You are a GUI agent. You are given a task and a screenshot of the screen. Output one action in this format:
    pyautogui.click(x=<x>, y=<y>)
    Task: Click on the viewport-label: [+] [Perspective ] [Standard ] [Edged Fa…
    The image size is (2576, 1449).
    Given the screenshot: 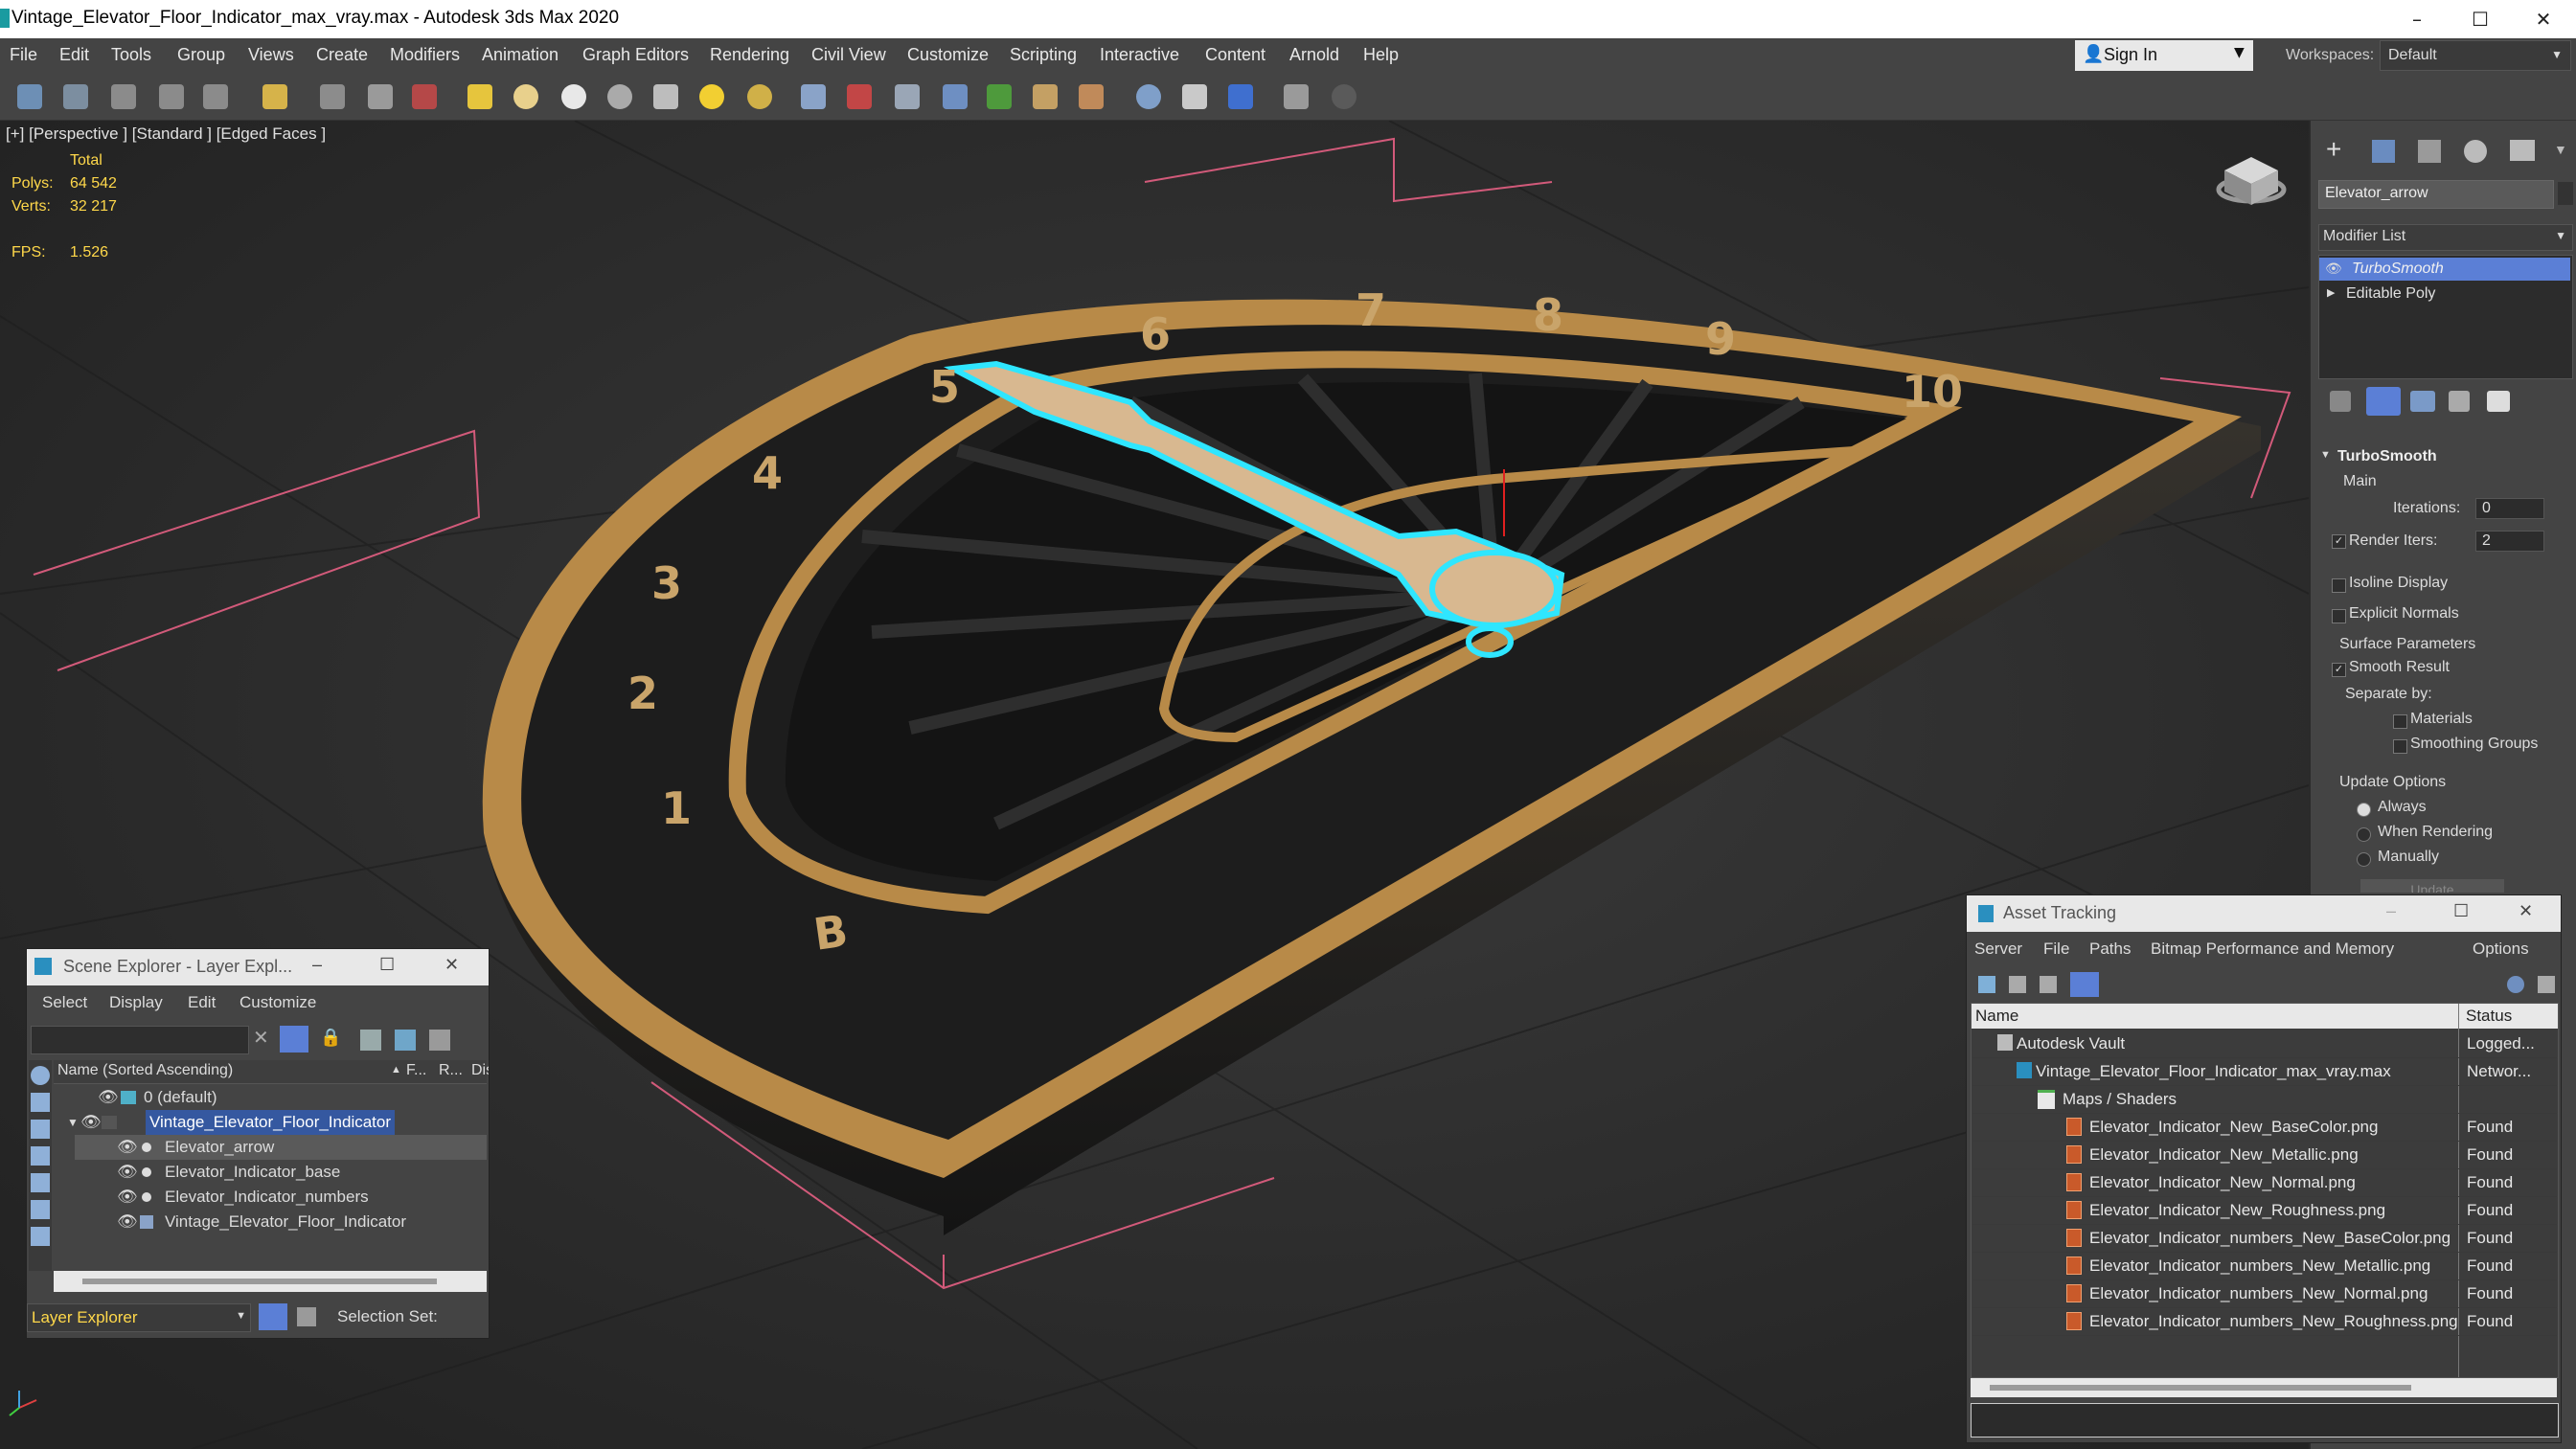 What is the action you would take?
    pyautogui.click(x=166, y=134)
    